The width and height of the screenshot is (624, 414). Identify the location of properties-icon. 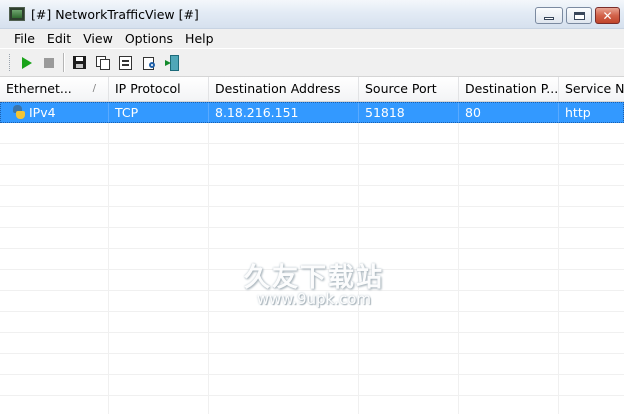
(125, 62).